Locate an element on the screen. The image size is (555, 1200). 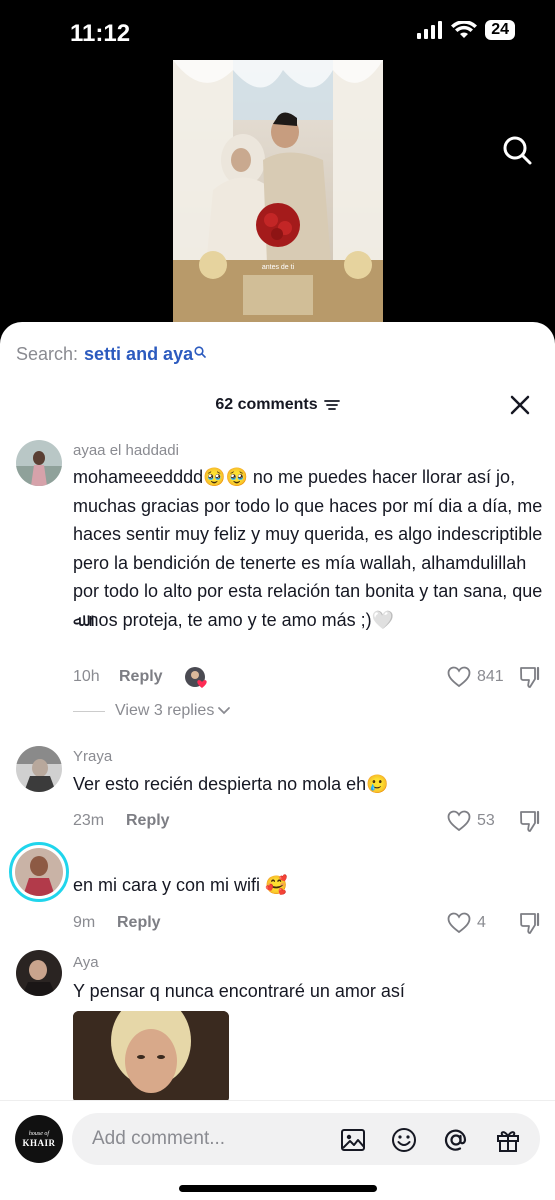
gift-icon is located at coordinates (508, 1140).